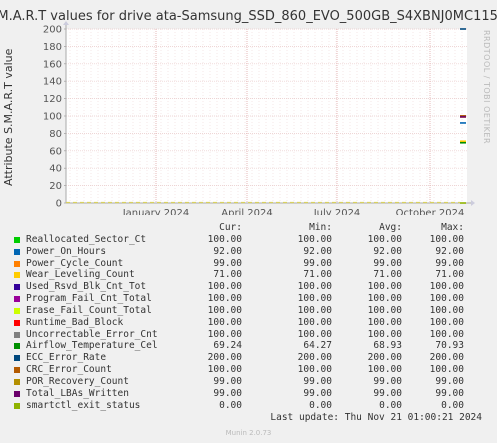 This screenshot has width=497, height=443. What do you see at coordinates (55, 186) in the screenshot?
I see `y-tick-label: 20` at bounding box center [55, 186].